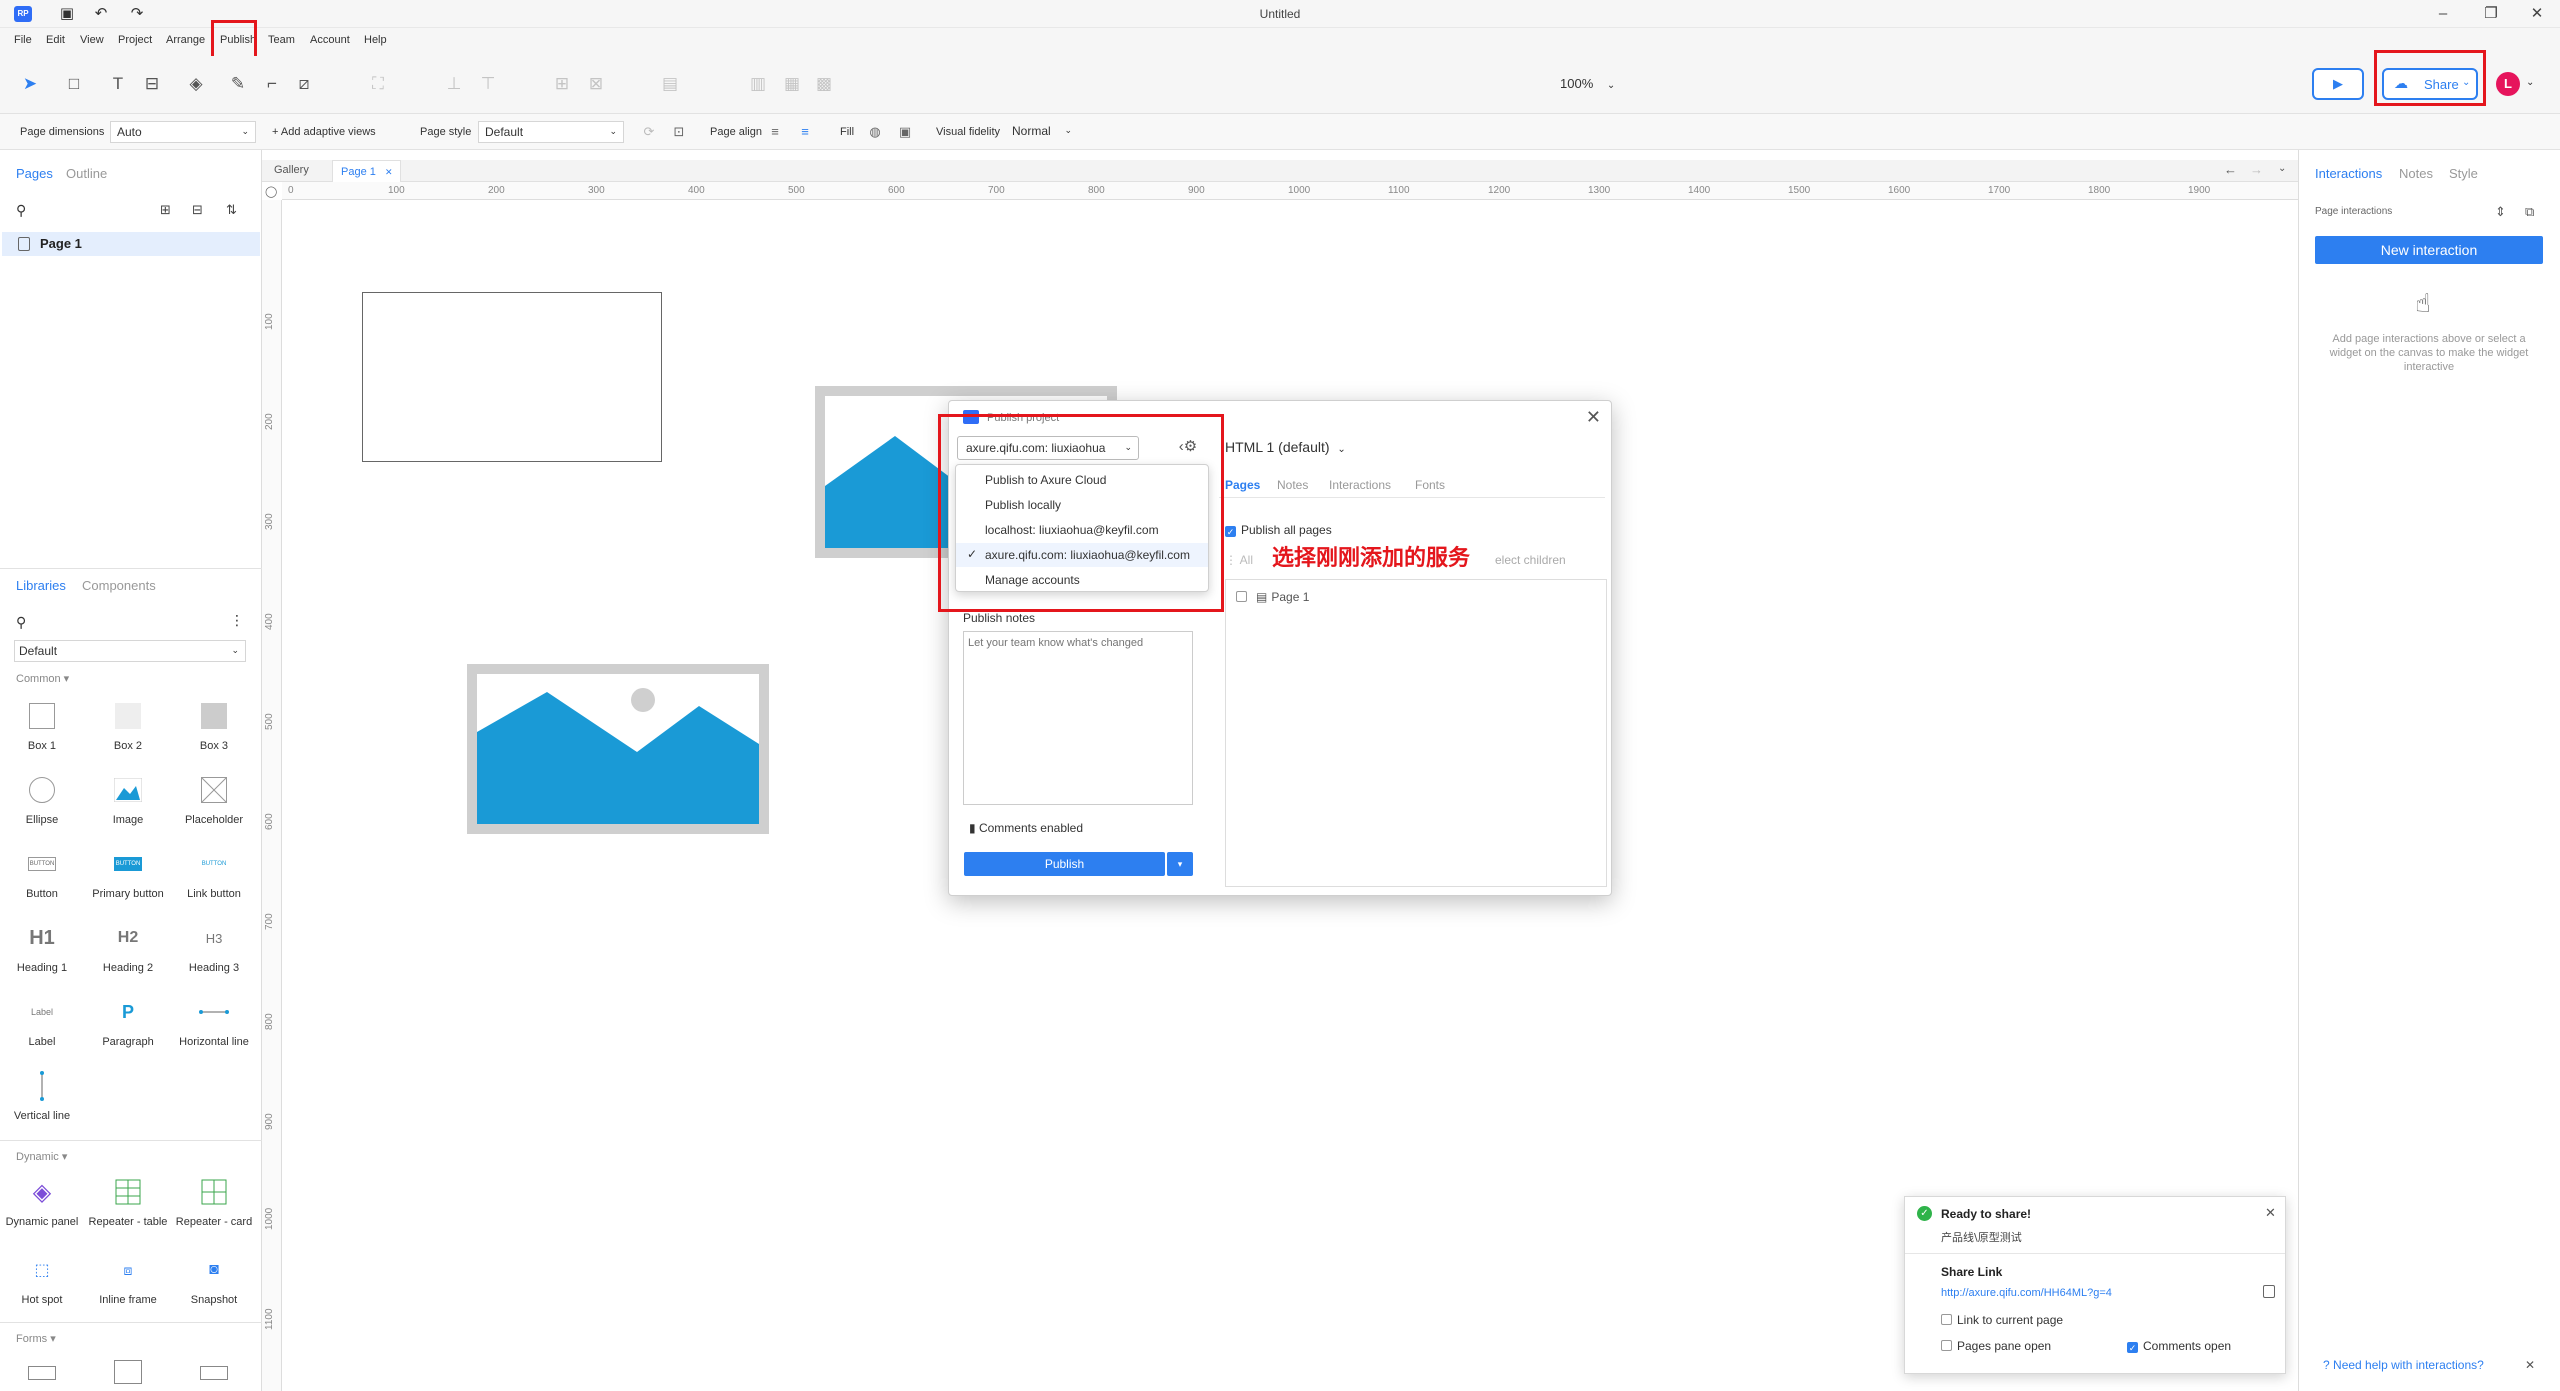  What do you see at coordinates (130, 651) in the screenshot?
I see `library-select: Default ⌄` at bounding box center [130, 651].